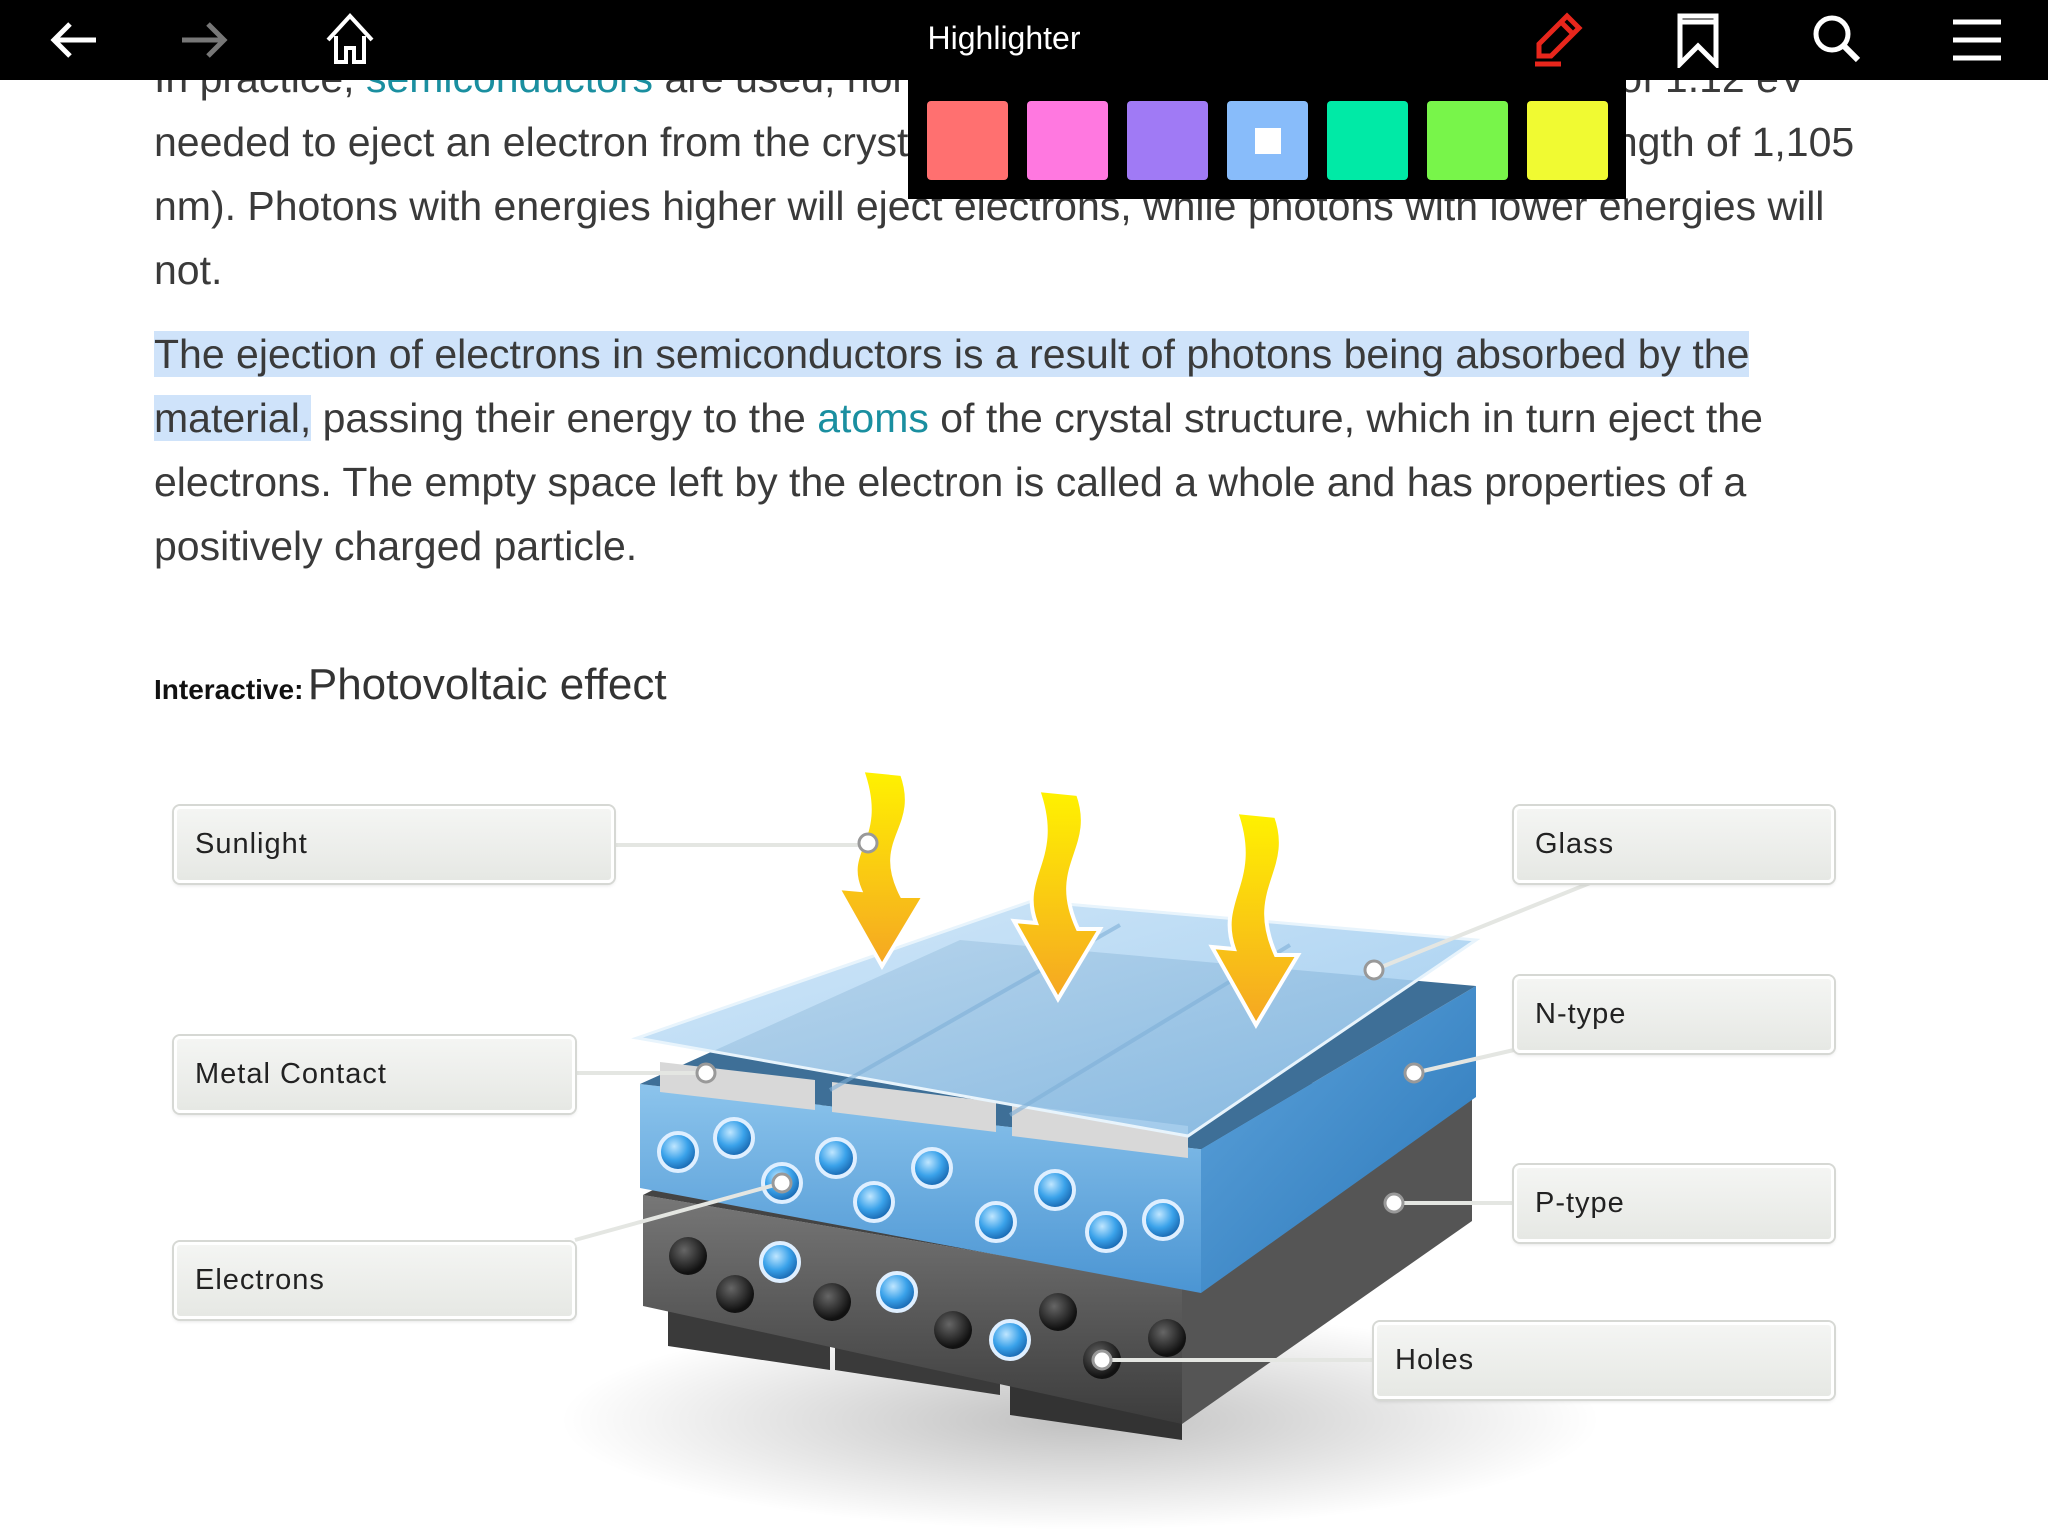 This screenshot has width=2048, height=1536. I want to click on interactive-caption: Interactive: Photovoltaic effect, so click(410, 685).